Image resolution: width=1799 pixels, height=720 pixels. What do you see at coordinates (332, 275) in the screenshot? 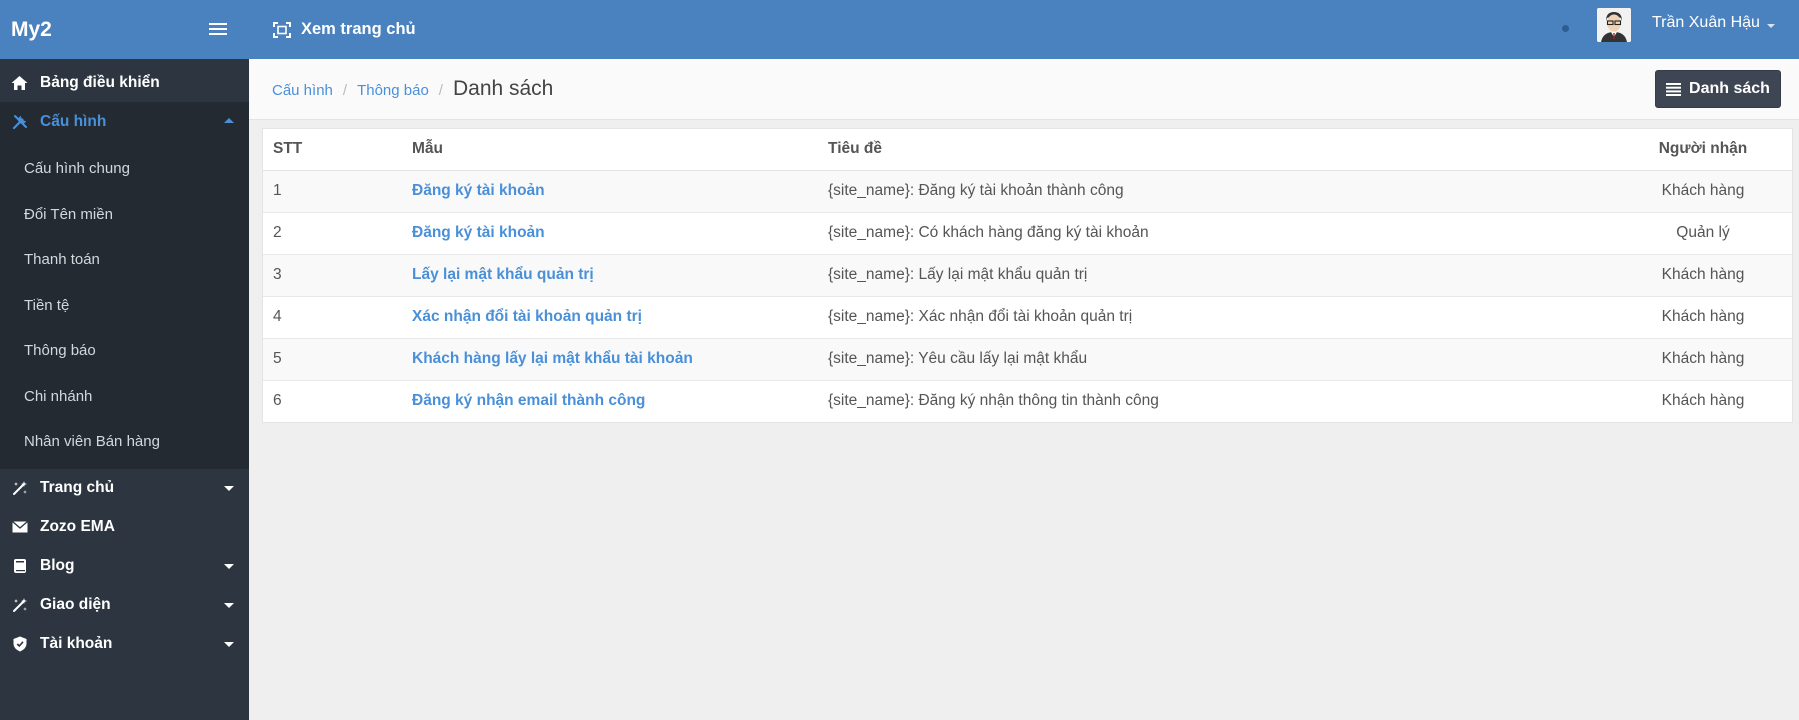
I see `cell-stt: 3` at bounding box center [332, 275].